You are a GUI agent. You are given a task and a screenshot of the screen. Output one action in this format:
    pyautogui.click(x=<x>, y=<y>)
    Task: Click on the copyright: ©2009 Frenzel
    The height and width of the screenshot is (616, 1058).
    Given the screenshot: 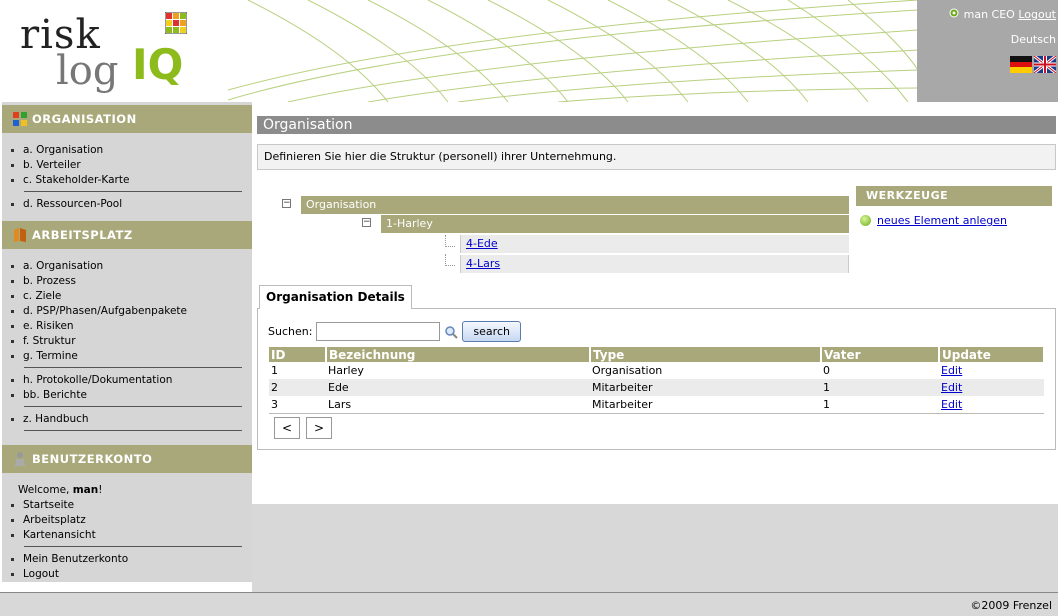 What is the action you would take?
    pyautogui.click(x=1011, y=605)
    